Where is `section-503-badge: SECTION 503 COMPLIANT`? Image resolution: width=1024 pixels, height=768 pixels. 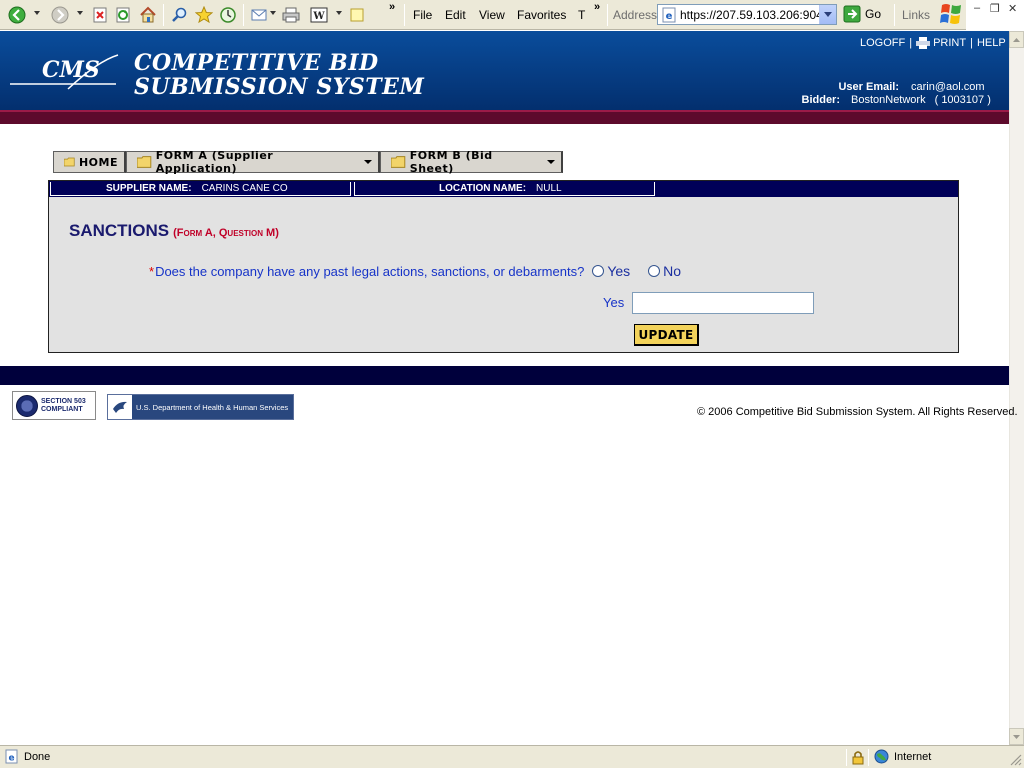 section-503-badge: SECTION 503 COMPLIANT is located at coordinates (54, 405).